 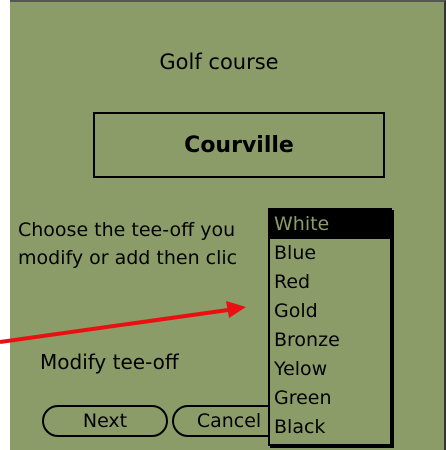 What do you see at coordinates (330, 224) in the screenshot?
I see `dropdown-option-white: White` at bounding box center [330, 224].